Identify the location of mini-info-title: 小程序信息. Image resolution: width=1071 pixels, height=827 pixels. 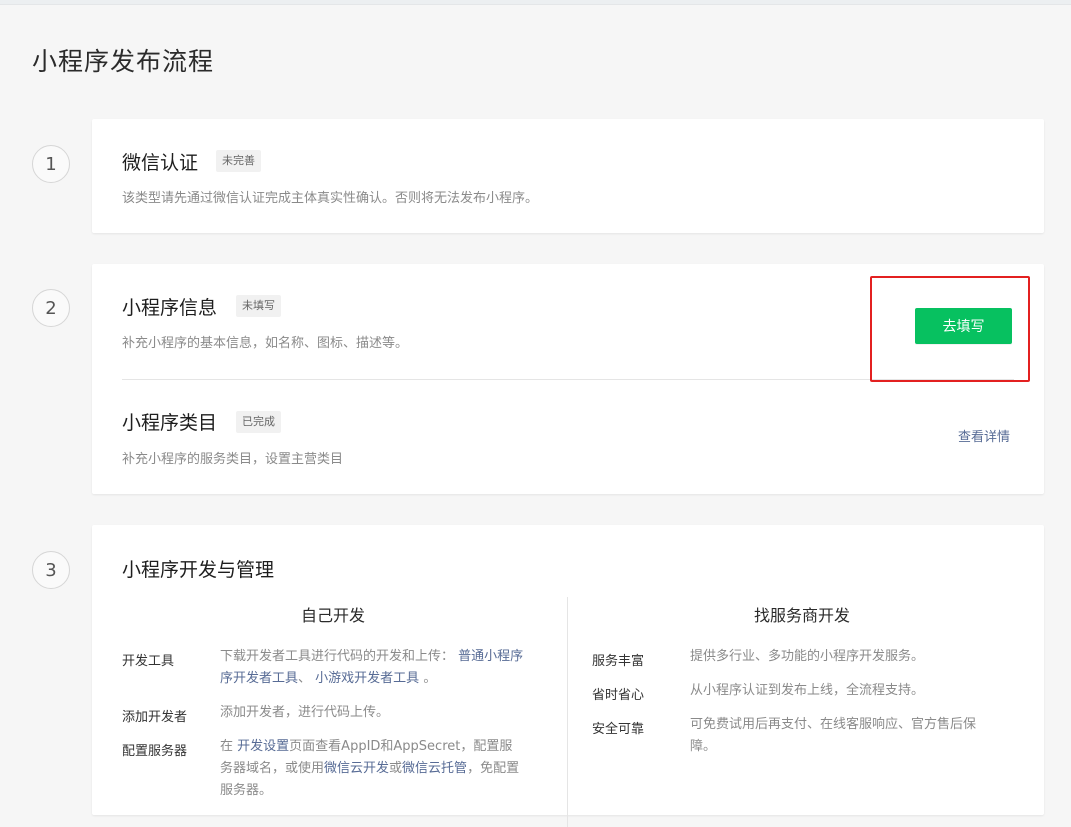
(170, 308).